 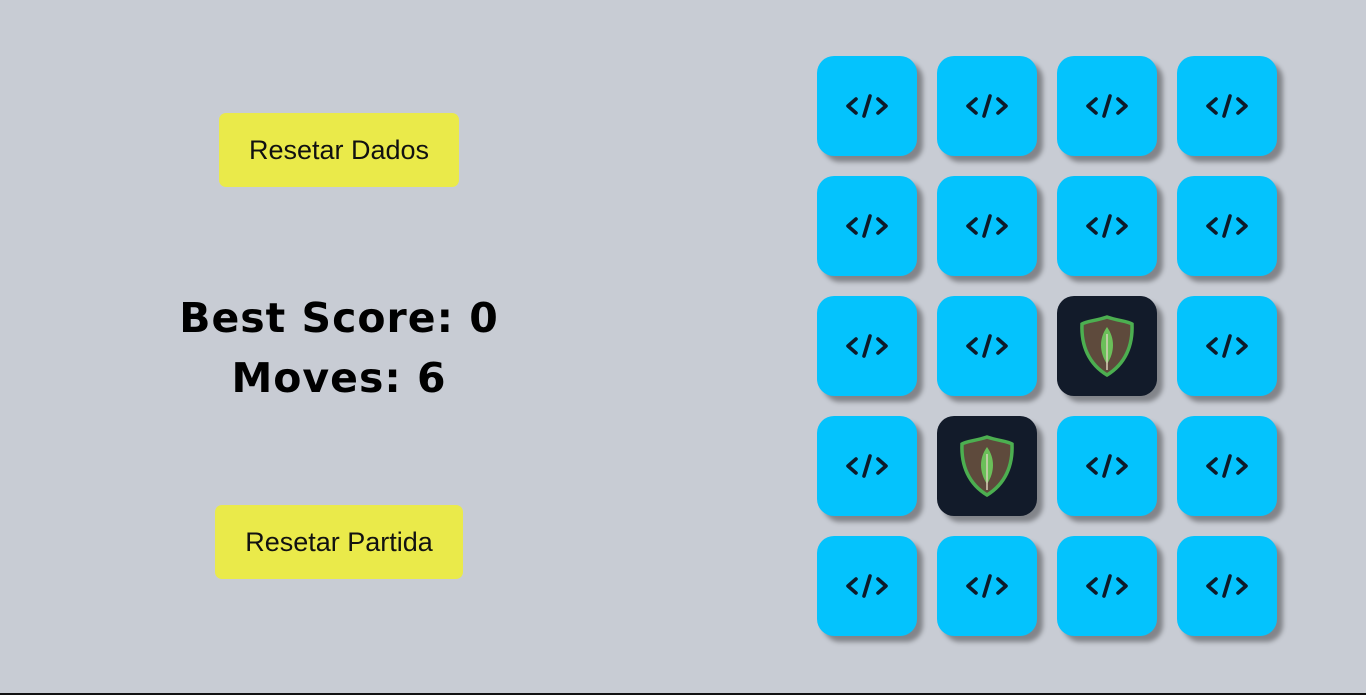 What do you see at coordinates (339, 378) in the screenshot?
I see `moves-counter: Moves: 6` at bounding box center [339, 378].